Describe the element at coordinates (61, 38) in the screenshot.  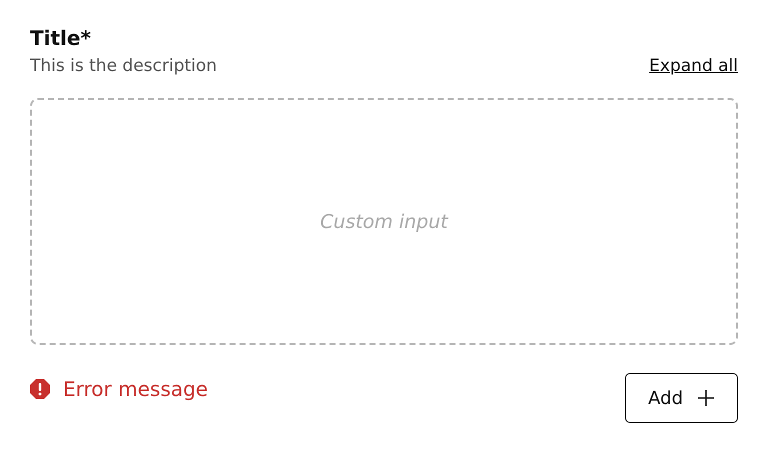
I see `field-title: Title*` at that location.